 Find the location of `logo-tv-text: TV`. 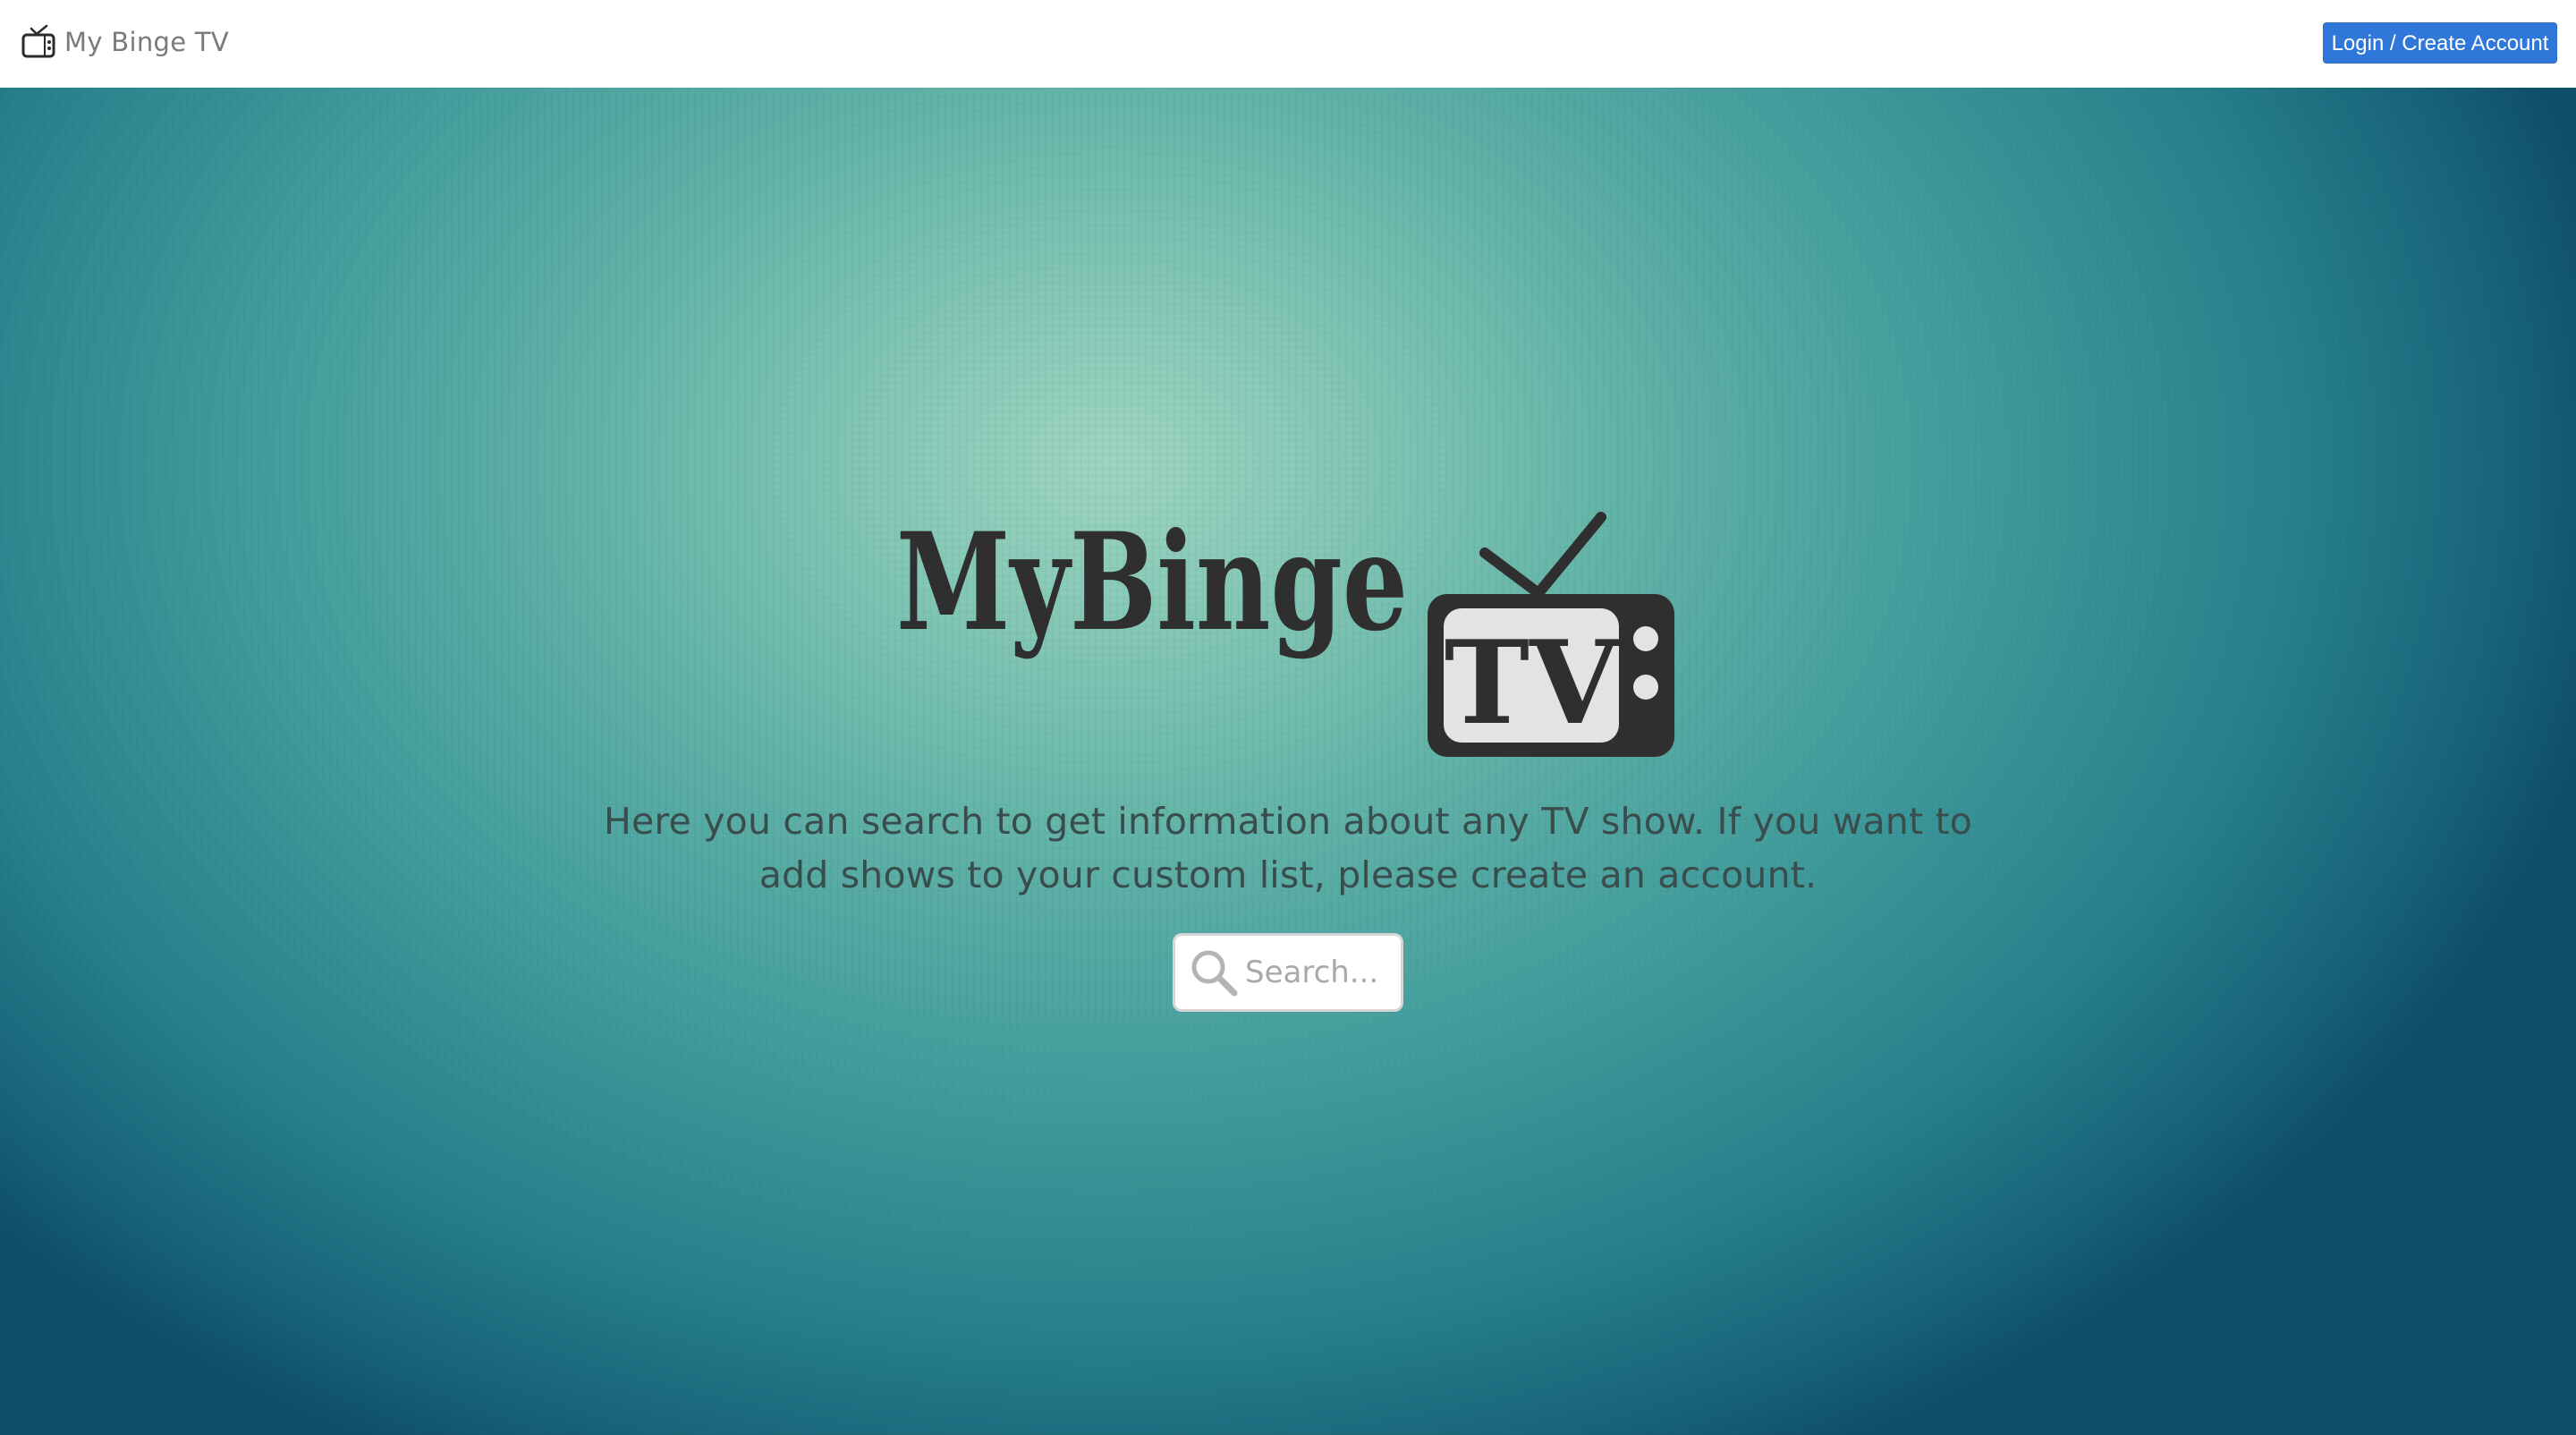

logo-tv-text: TV is located at coordinates (1533, 683).